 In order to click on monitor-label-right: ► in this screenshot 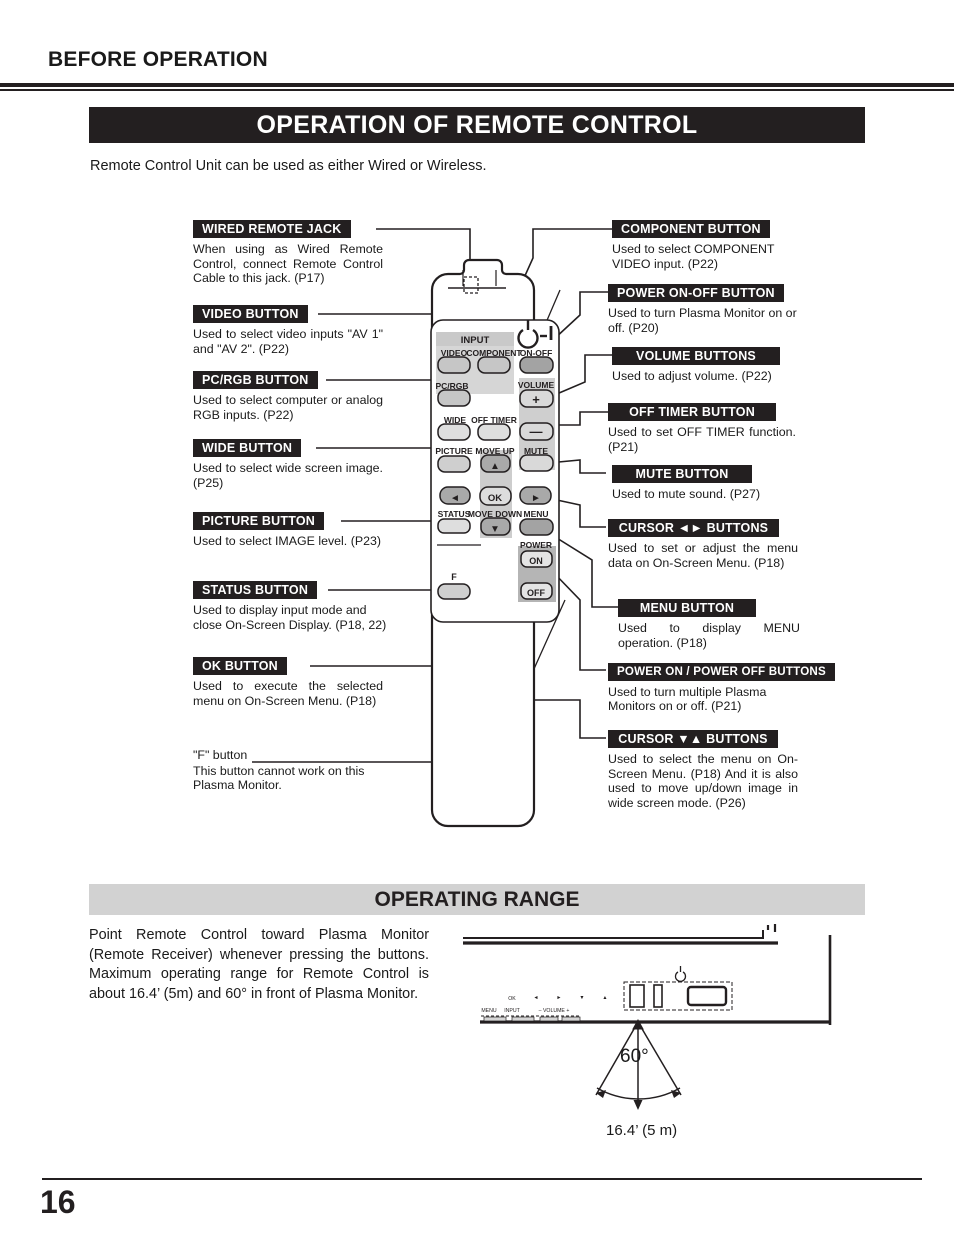, I will do `click(558, 998)`.